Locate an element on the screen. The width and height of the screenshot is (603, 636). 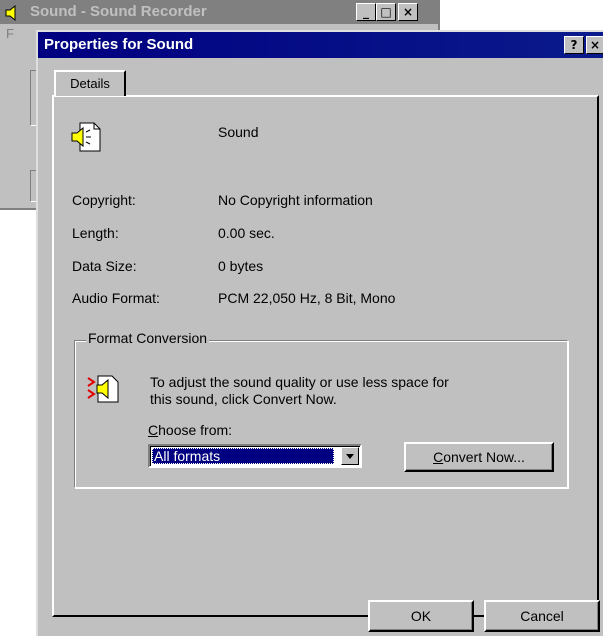
dialog-title-bar: Properties for Sound ? × is located at coordinates (320, 45).